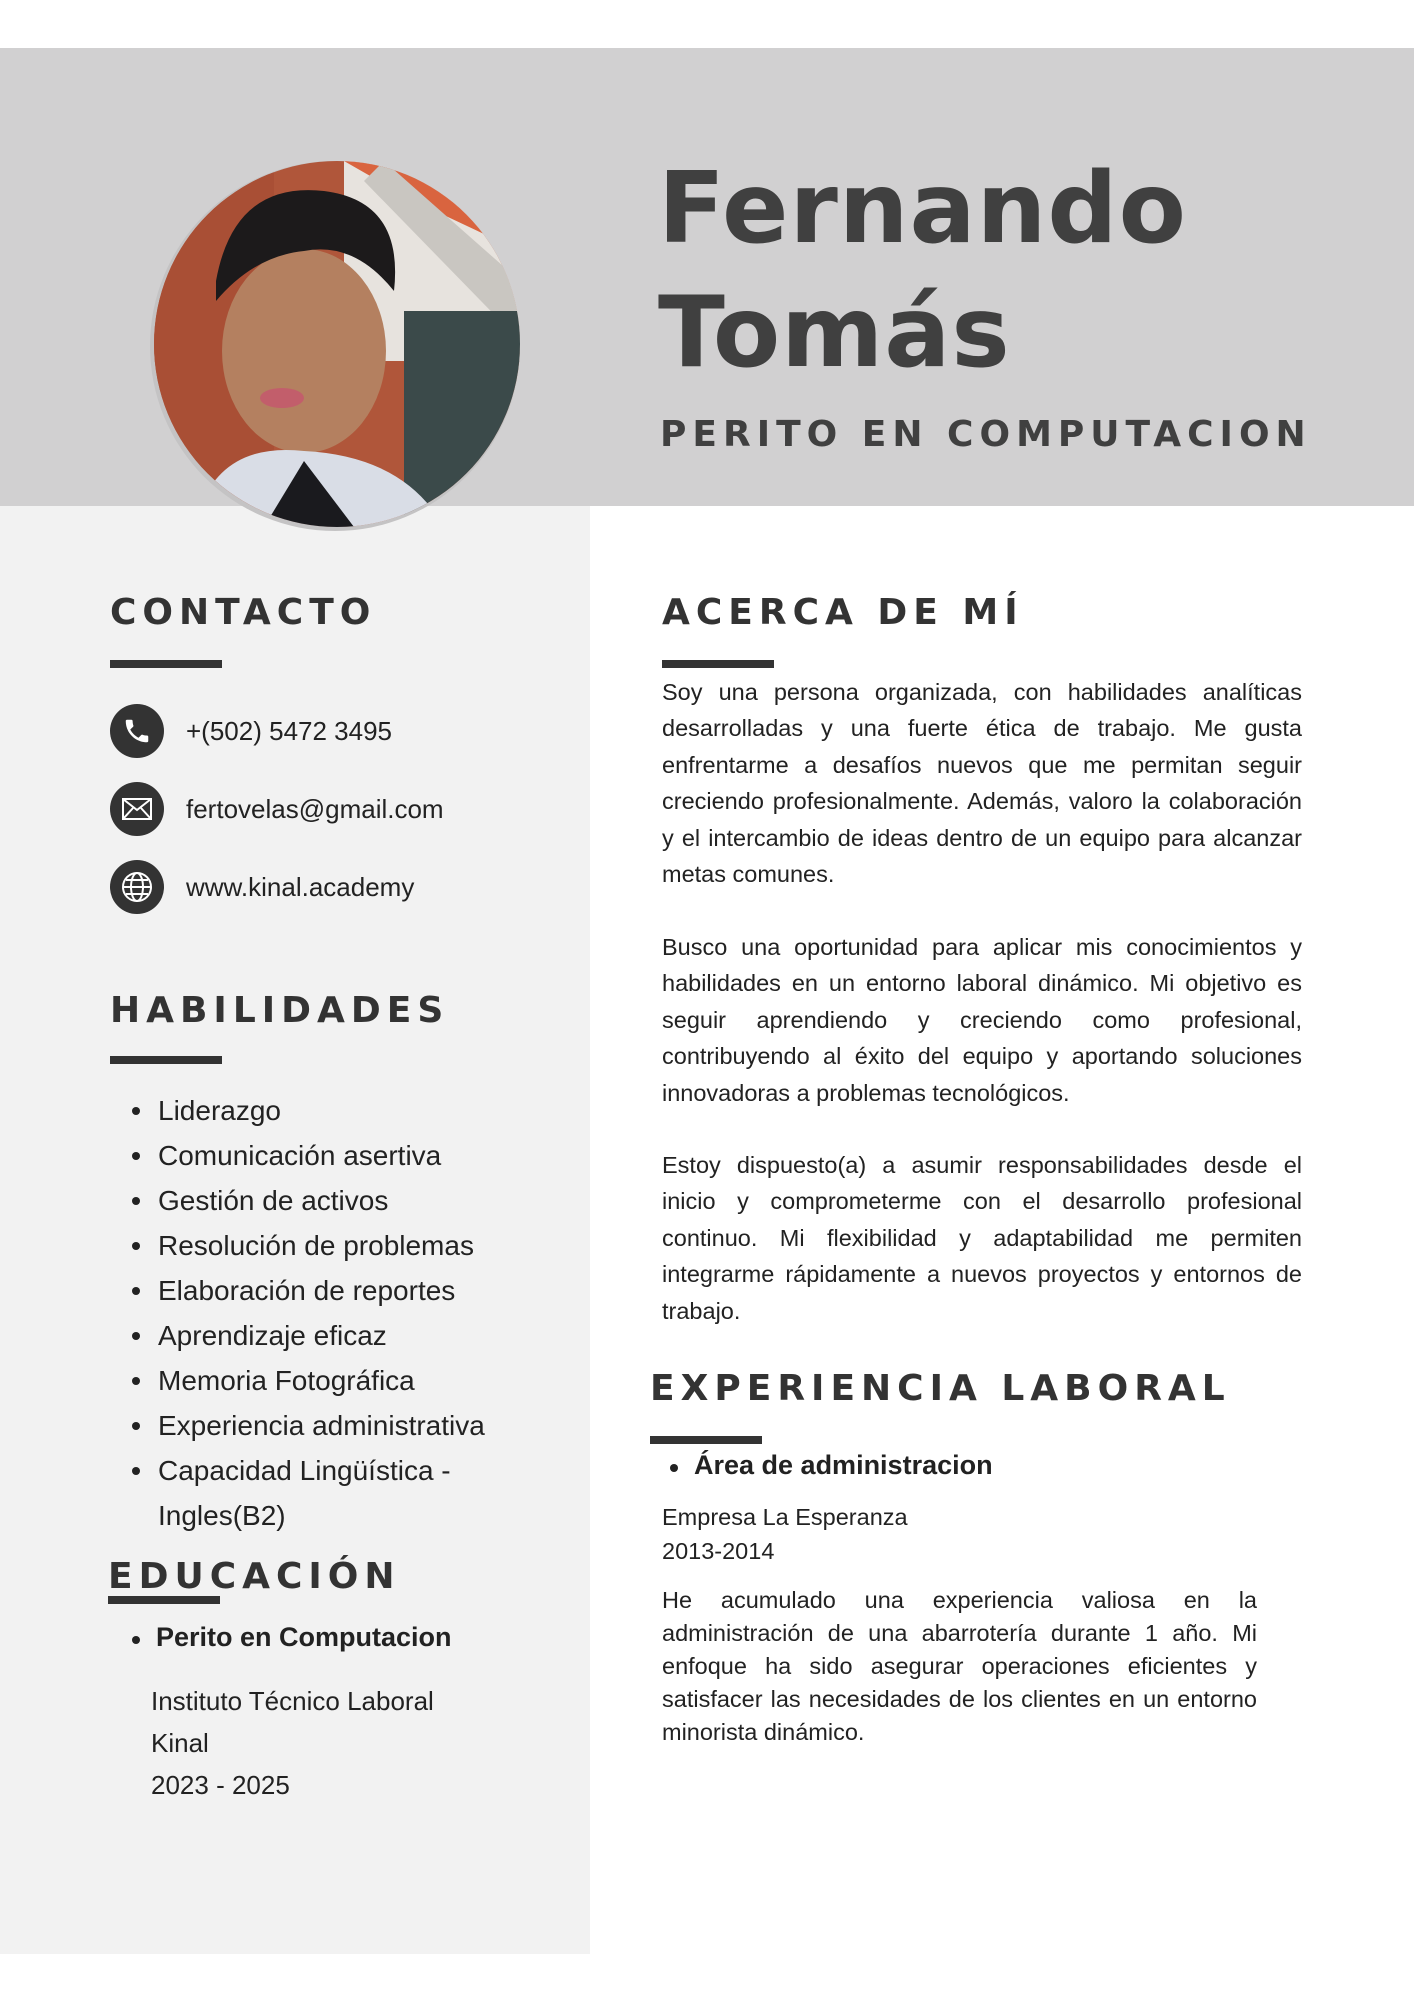 The height and width of the screenshot is (2000, 1414). I want to click on email-address: fertovelas@gmail.com, so click(315, 808).